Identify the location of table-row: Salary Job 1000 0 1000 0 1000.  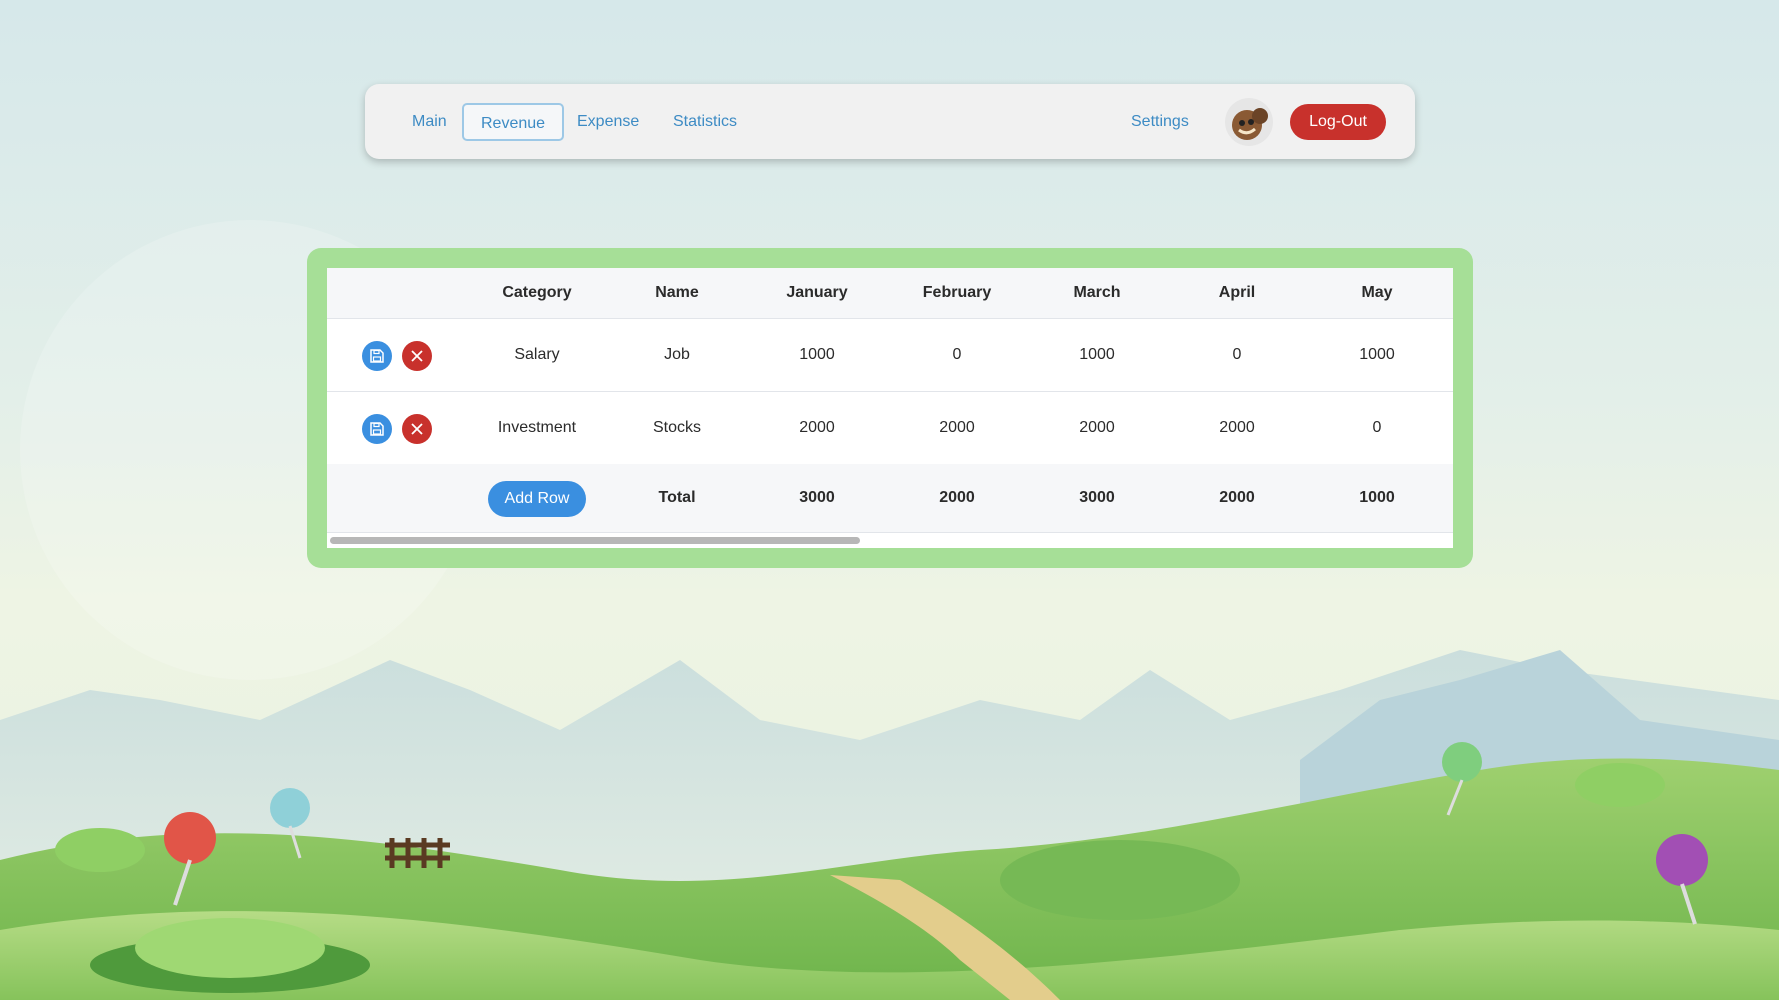
(890, 355).